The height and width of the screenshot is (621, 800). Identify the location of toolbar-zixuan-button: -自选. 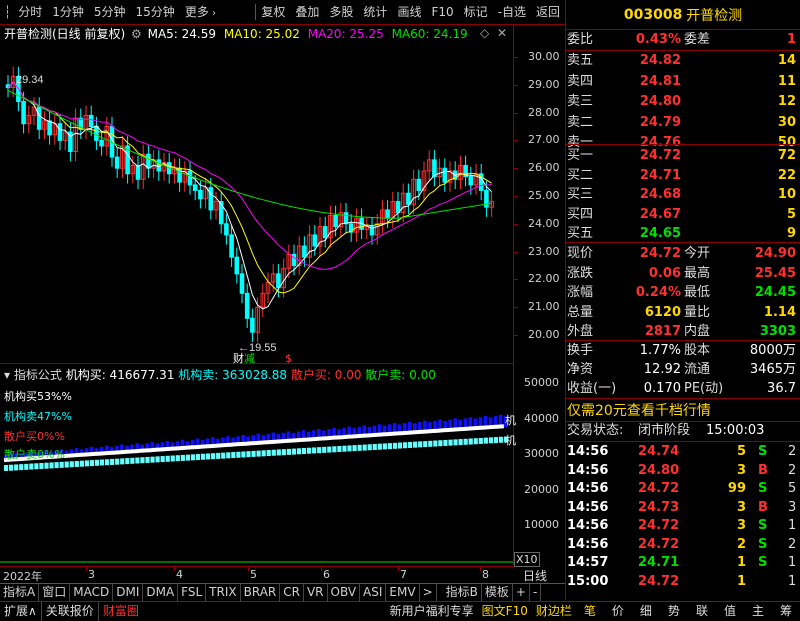
(512, 12).